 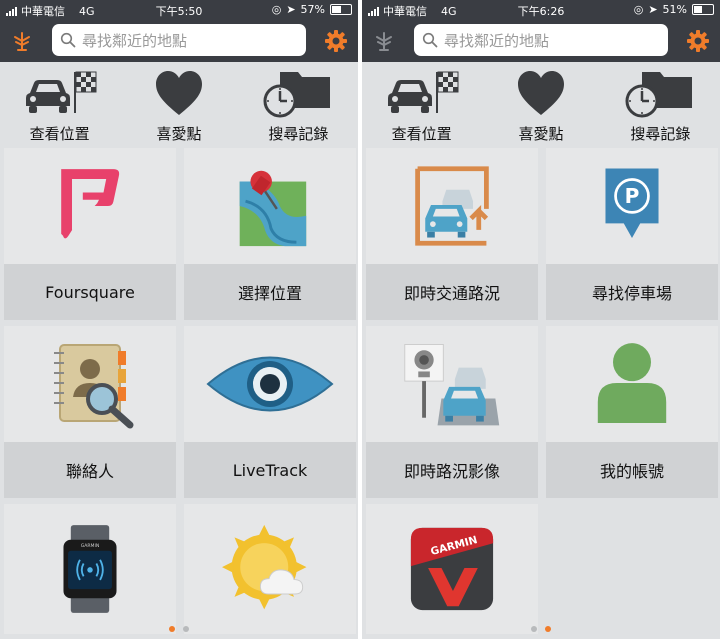 I want to click on app-tile-label: 我的帳號, so click(x=632, y=470).